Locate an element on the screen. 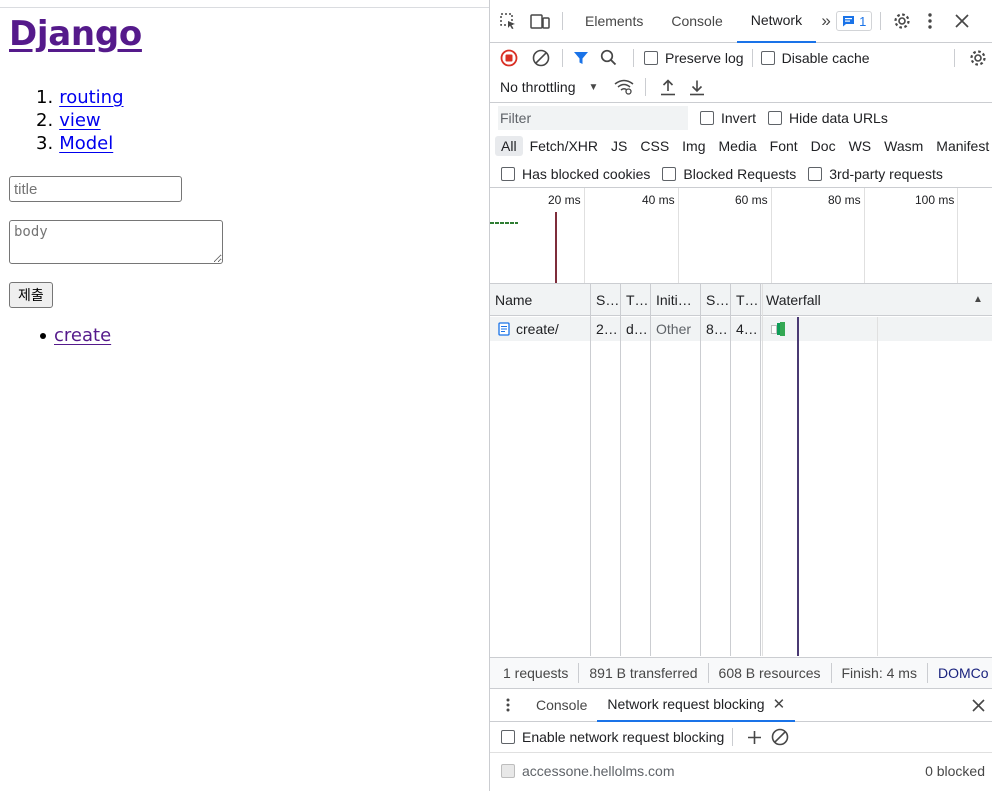 The width and height of the screenshot is (992, 791). add-pattern-icon is located at coordinates (754, 737).